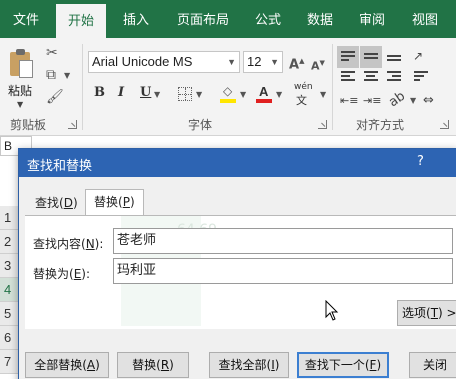  What do you see at coordinates (348, 57) in the screenshot?
I see `align-top-button` at bounding box center [348, 57].